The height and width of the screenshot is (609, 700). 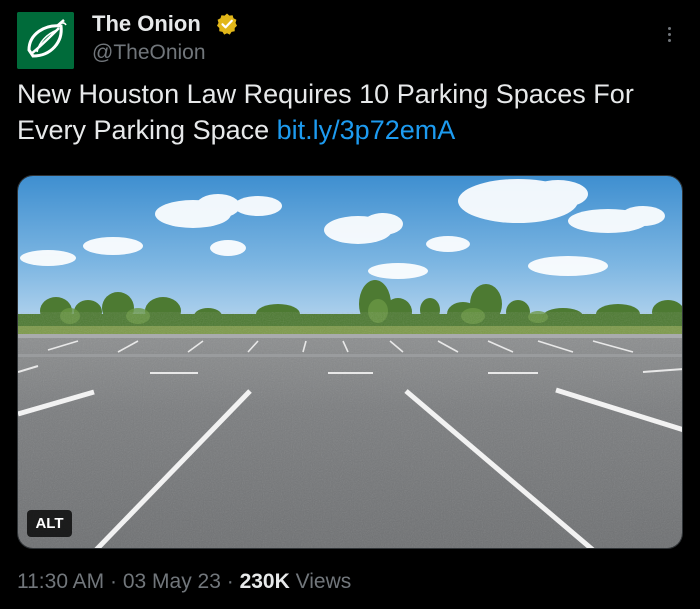 I want to click on author-name: The Onion, so click(x=146, y=24).